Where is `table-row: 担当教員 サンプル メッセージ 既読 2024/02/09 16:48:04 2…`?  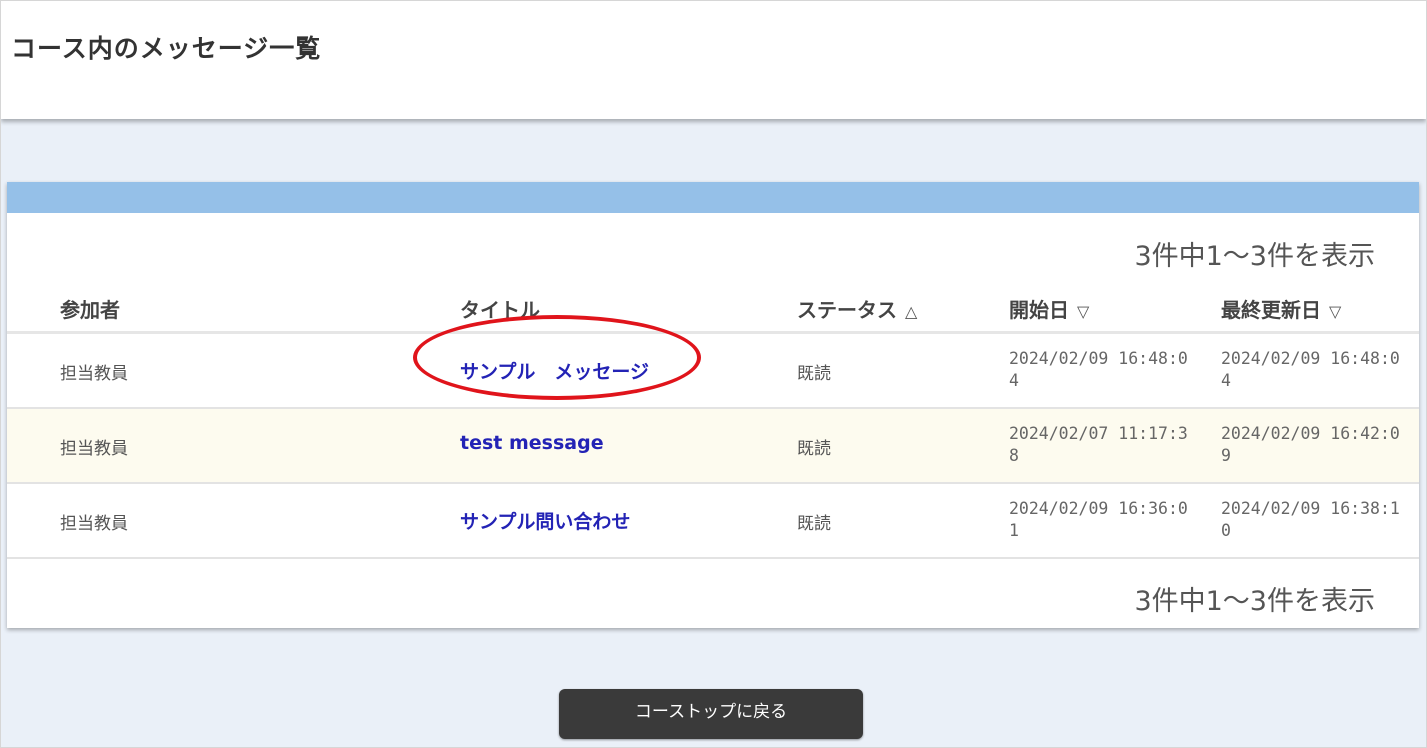
table-row: 担当教員 サンプル メッセージ 既読 2024/02/09 16:48:04 2… is located at coordinates (713, 371).